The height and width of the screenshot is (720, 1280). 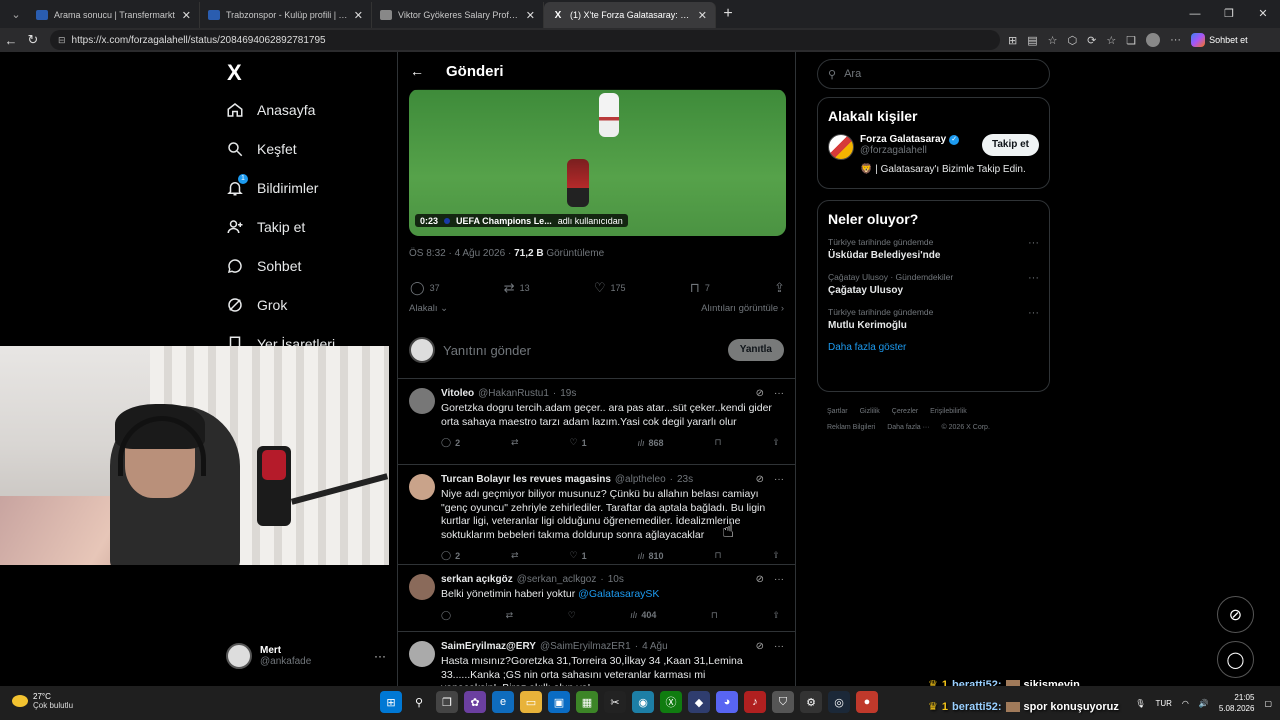 What do you see at coordinates (870, 411) in the screenshot?
I see `footer-link: Gizlilik` at bounding box center [870, 411].